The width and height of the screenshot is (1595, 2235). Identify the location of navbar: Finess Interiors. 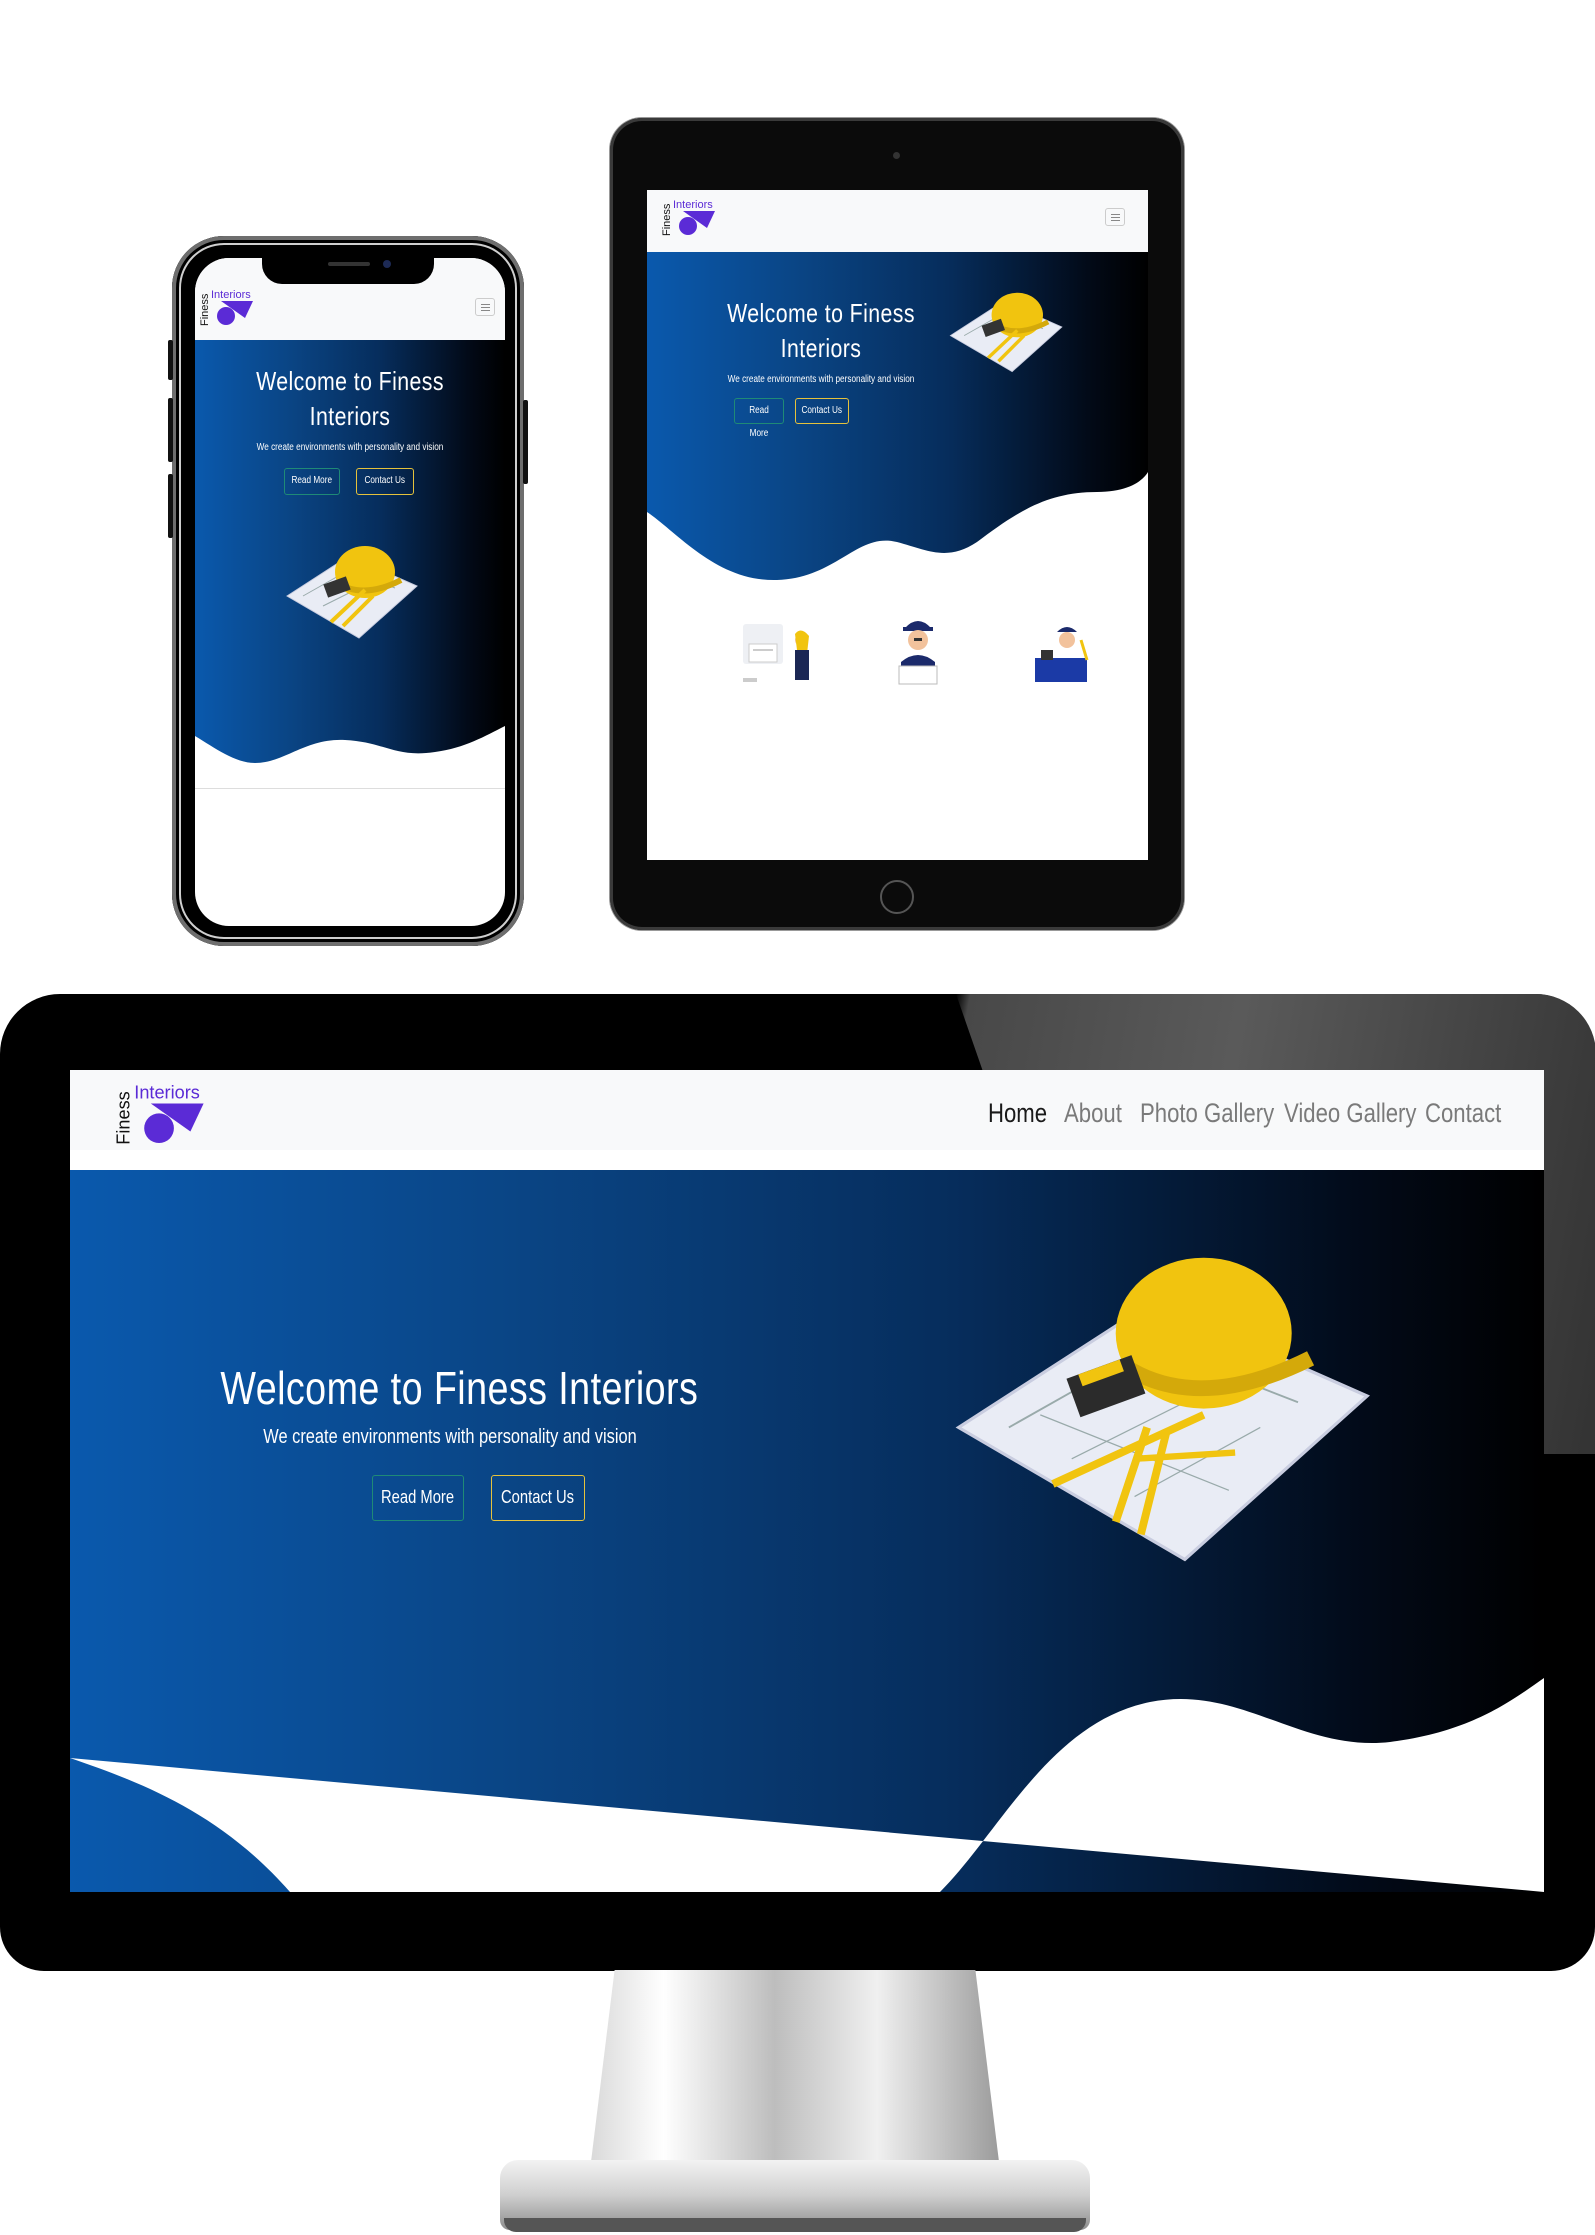
(897, 221).